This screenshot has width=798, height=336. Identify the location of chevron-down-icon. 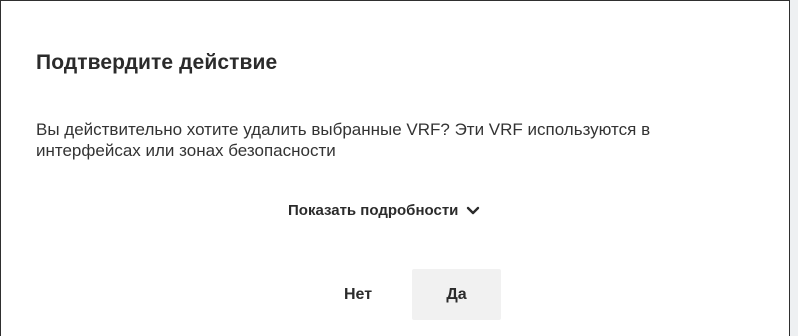
(473, 210).